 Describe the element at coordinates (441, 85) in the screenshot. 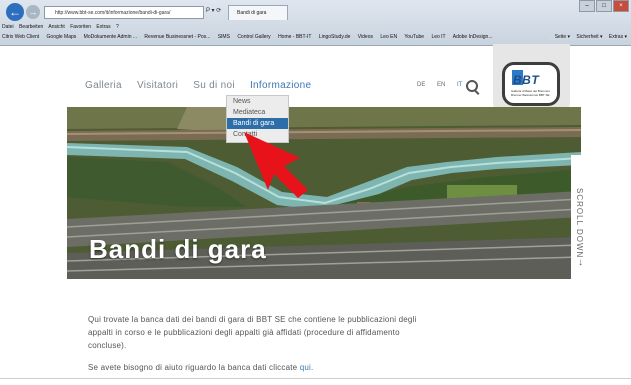

I see `lang-en: EN` at that location.